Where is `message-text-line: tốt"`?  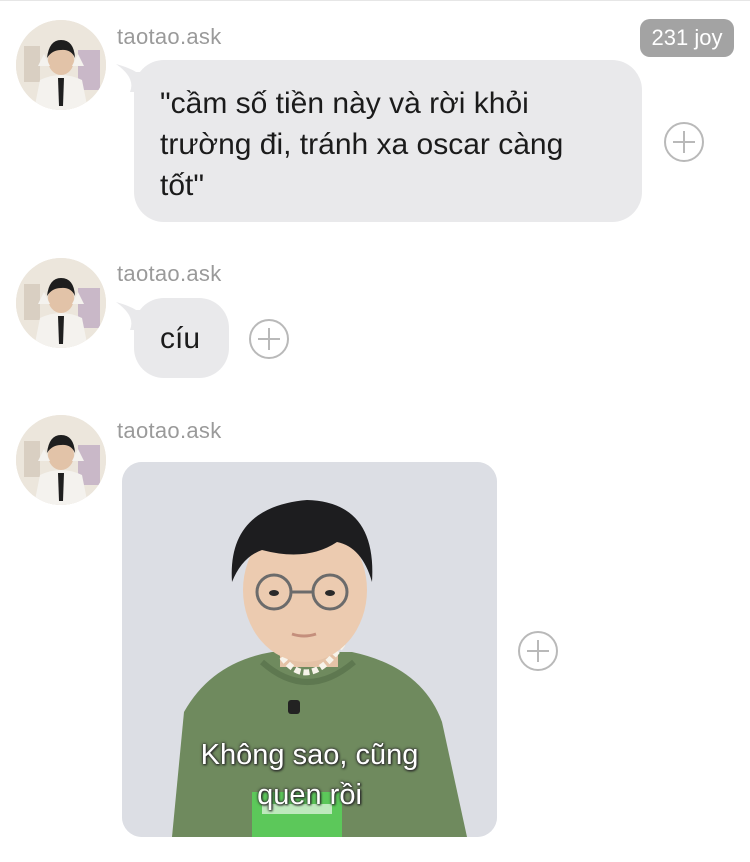
message-text-line: tốt" is located at coordinates (182, 185).